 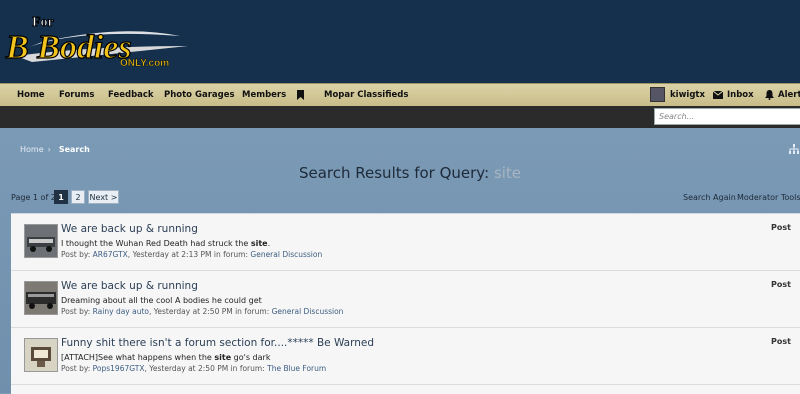 What do you see at coordinates (55, 149) in the screenshot?
I see `breadcrumb: Home › Search` at bounding box center [55, 149].